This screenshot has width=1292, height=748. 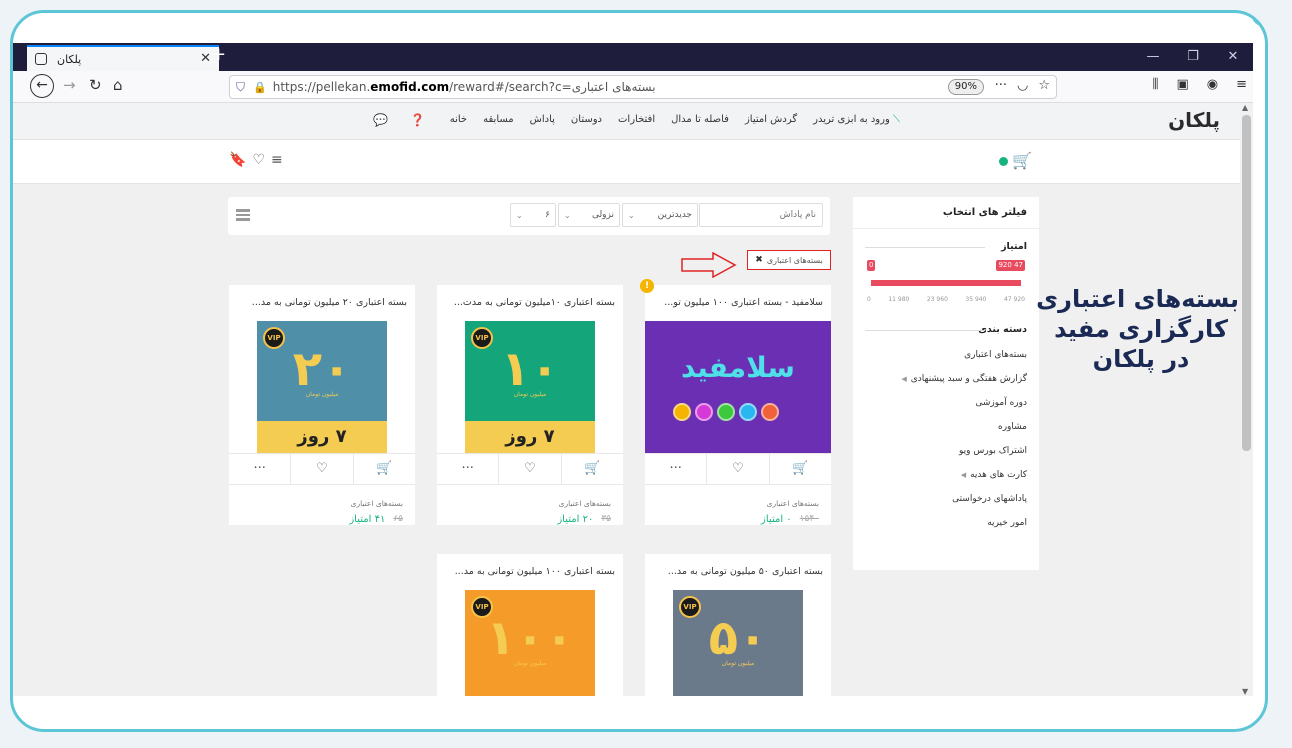 What do you see at coordinates (965, 87) in the screenshot?
I see `zoom-level: 90%` at bounding box center [965, 87].